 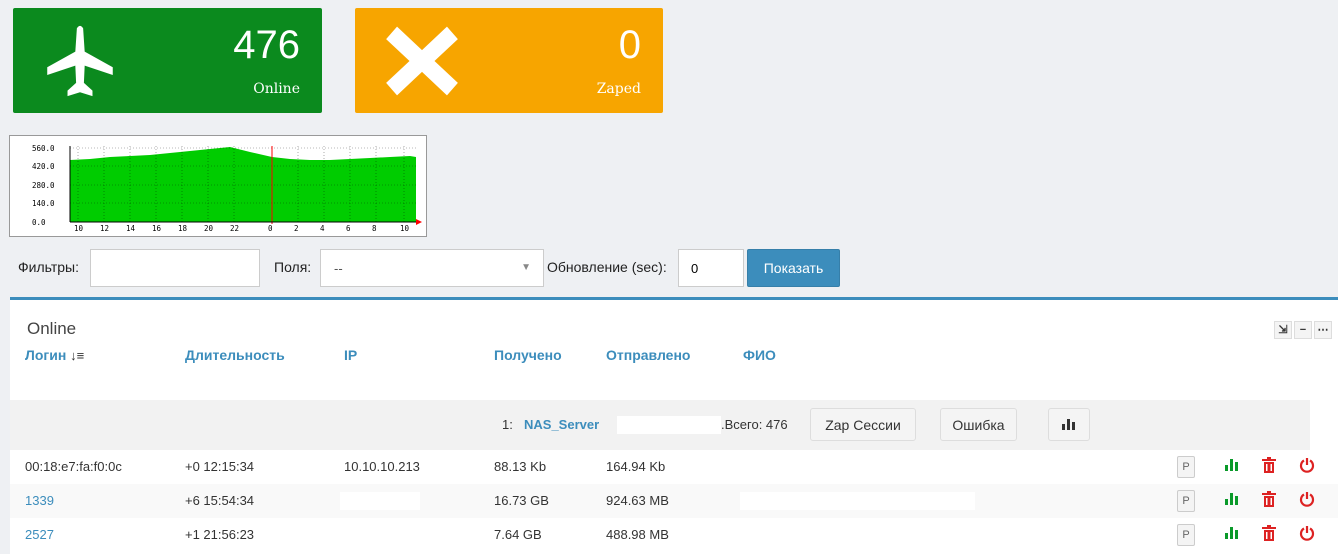 I want to click on show-button: Показать, so click(x=793, y=268).